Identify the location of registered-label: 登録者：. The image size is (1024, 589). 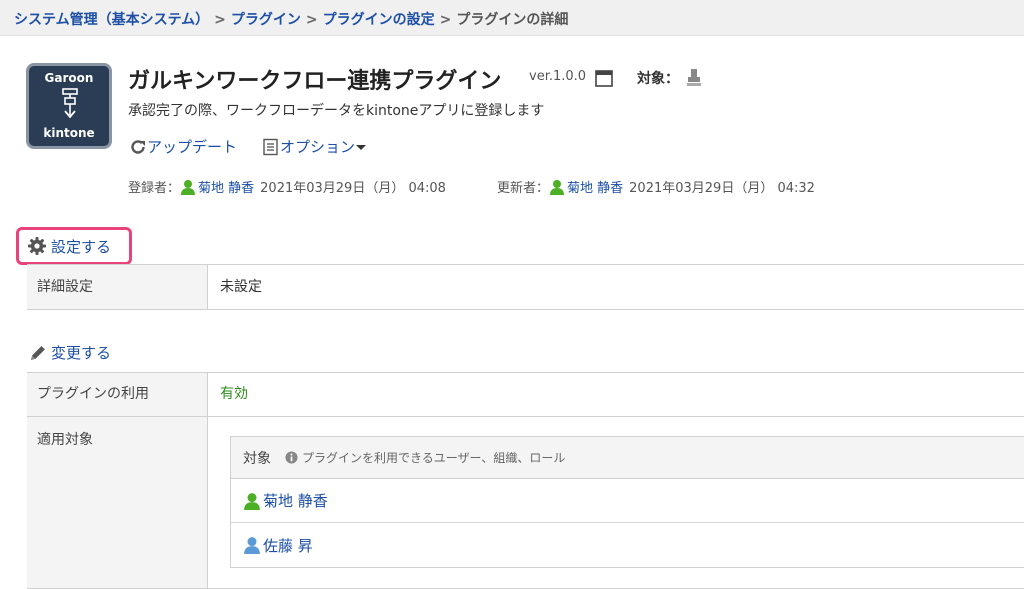
(154, 188).